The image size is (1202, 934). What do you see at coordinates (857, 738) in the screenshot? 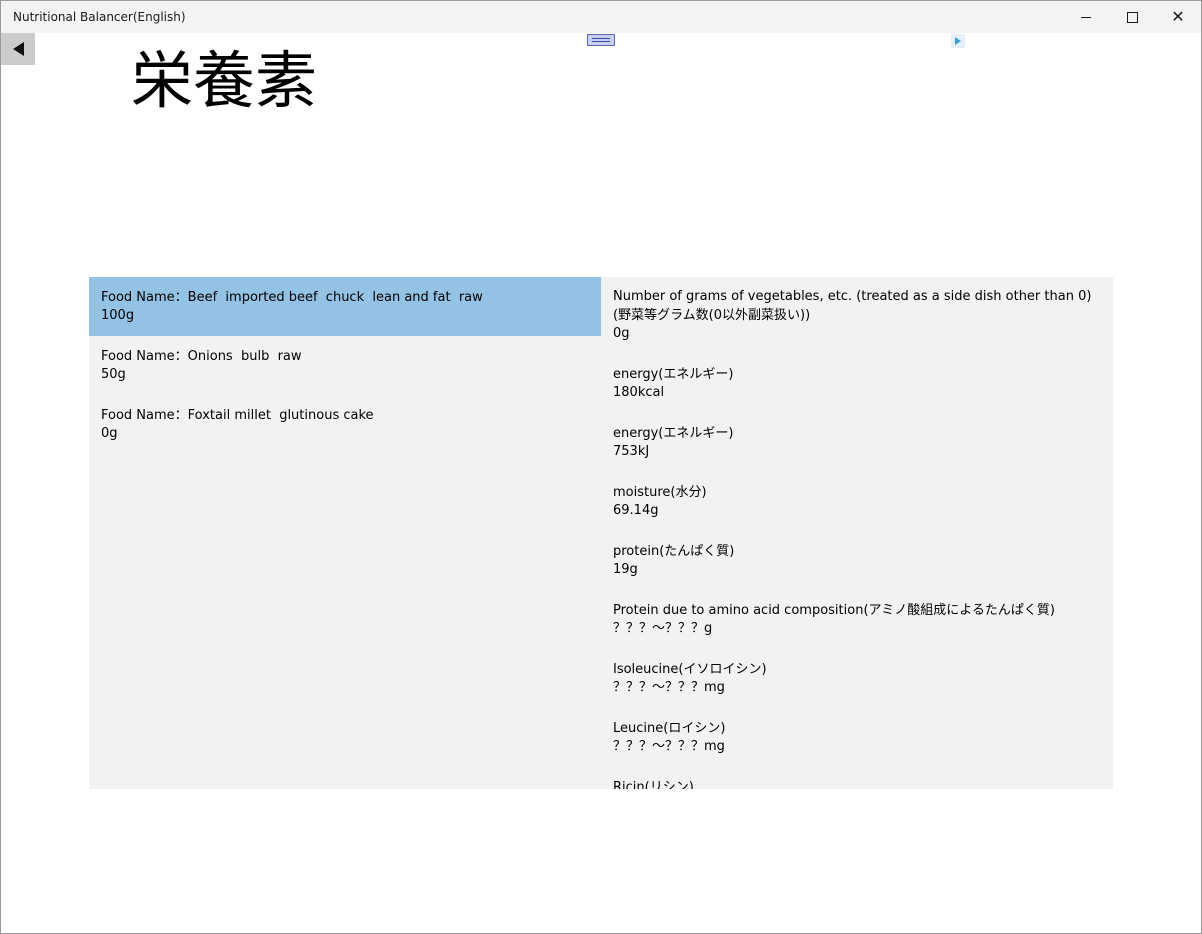
I see `nutrient-item: Leucine(ロイシン) ？？？～？？？mg` at bounding box center [857, 738].